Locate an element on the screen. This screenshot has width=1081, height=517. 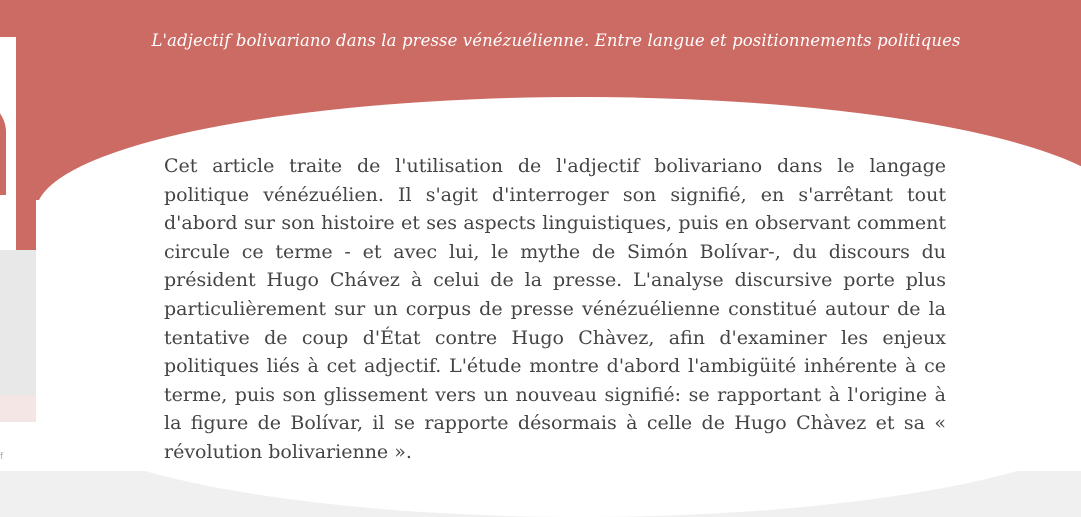
left-sidebar-lower: f is located at coordinates (20, 360).